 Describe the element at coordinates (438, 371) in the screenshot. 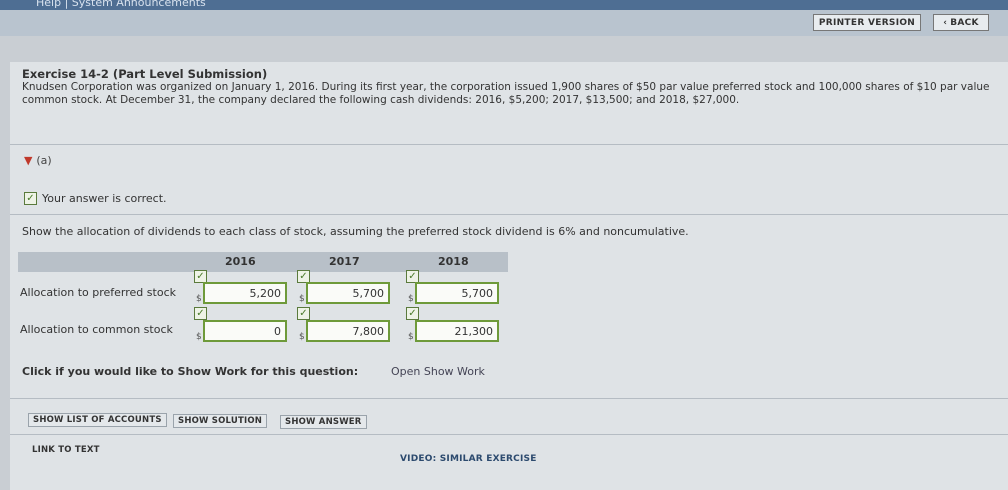

I see `open-show-work-link: Open Show Work` at that location.